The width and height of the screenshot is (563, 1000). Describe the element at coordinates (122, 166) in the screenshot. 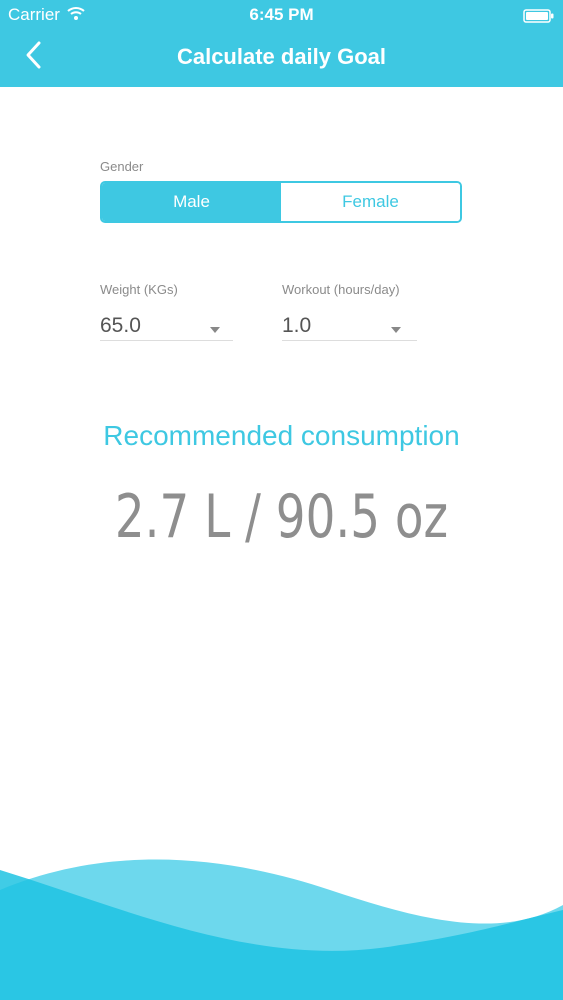

I see `gender-label: Gender` at that location.